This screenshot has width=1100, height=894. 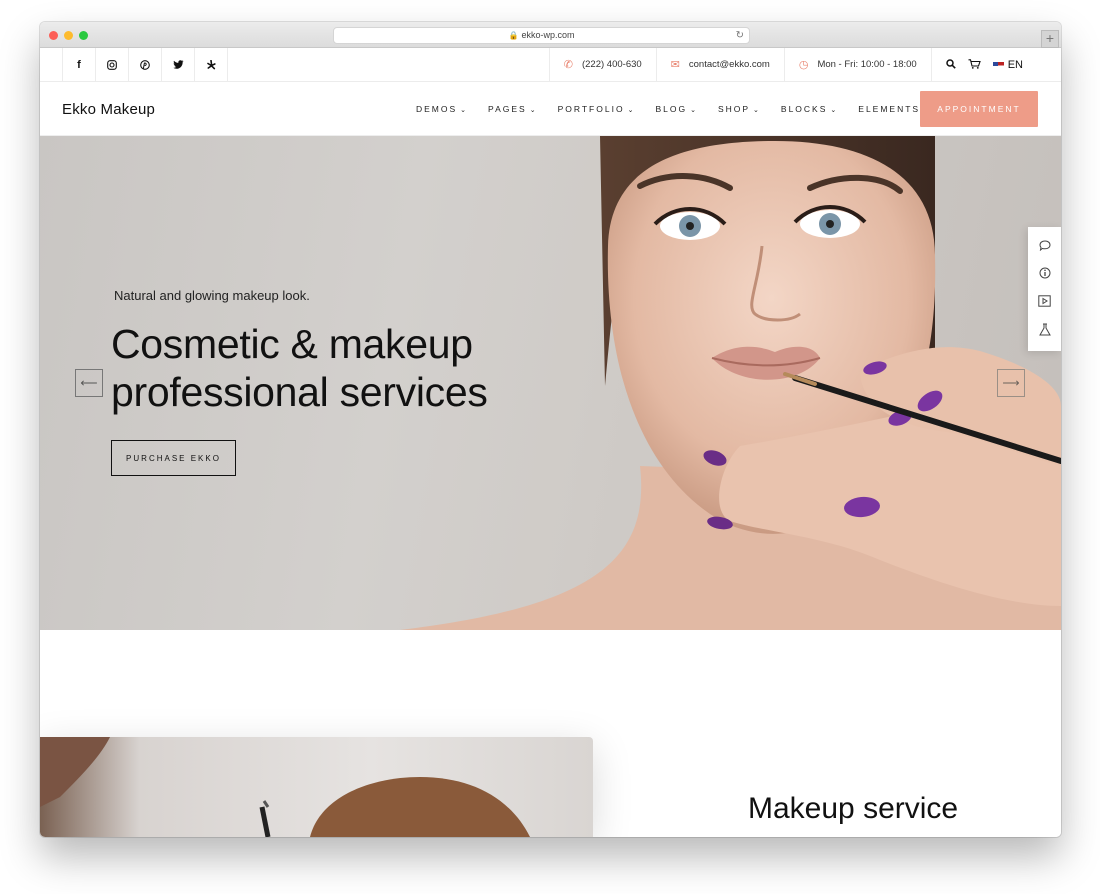 What do you see at coordinates (1044, 289) in the screenshot?
I see `side-panel` at bounding box center [1044, 289].